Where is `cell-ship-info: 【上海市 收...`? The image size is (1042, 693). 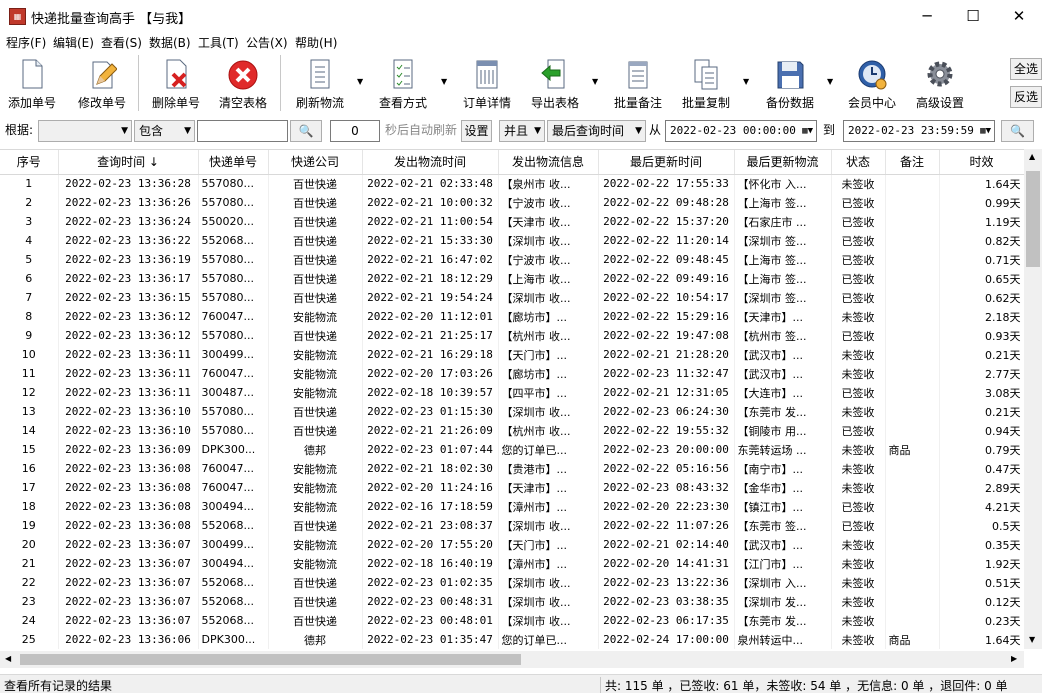
cell-ship-info: 【上海市 收... is located at coordinates (548, 278).